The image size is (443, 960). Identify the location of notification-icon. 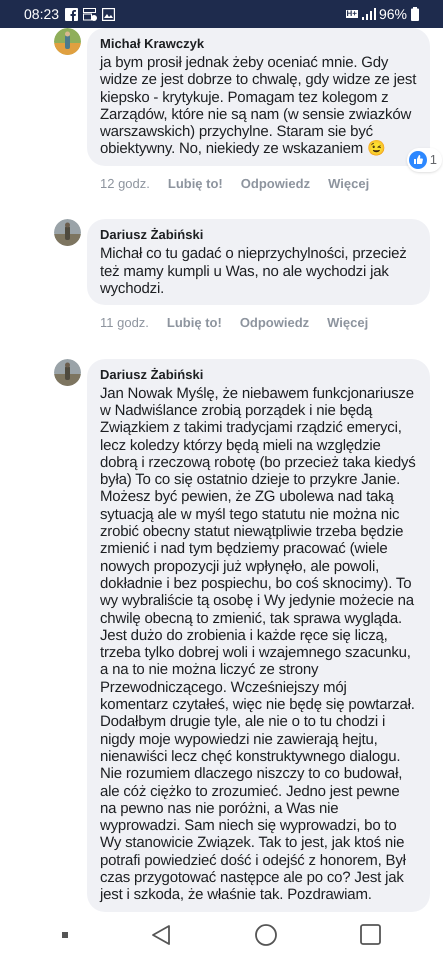
(90, 14).